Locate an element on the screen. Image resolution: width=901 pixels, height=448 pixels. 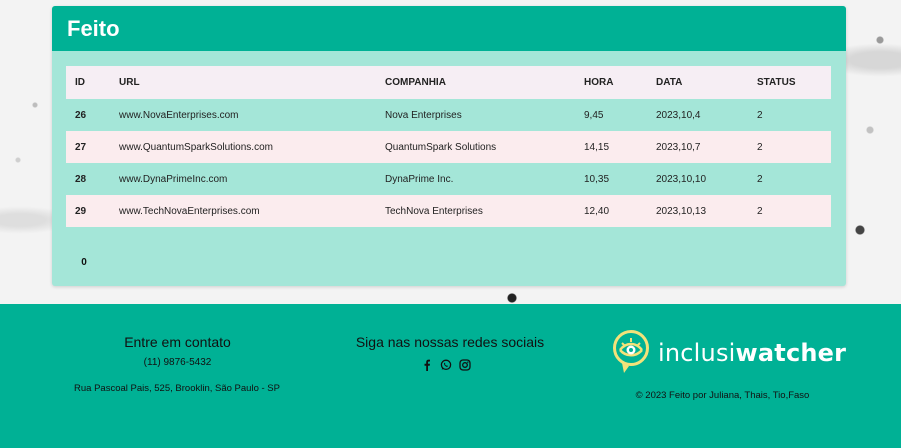
cell-company: TechNova Enterprises is located at coordinates (434, 211).